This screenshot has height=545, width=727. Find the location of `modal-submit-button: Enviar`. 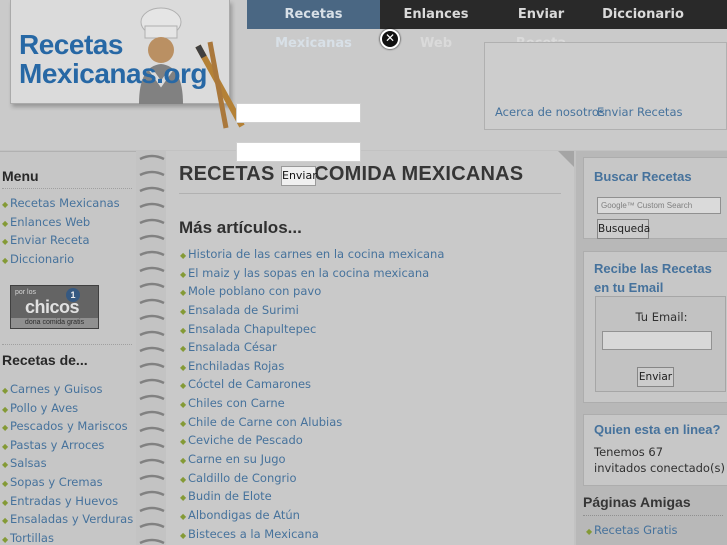

modal-submit-button: Enviar is located at coordinates (299, 176).